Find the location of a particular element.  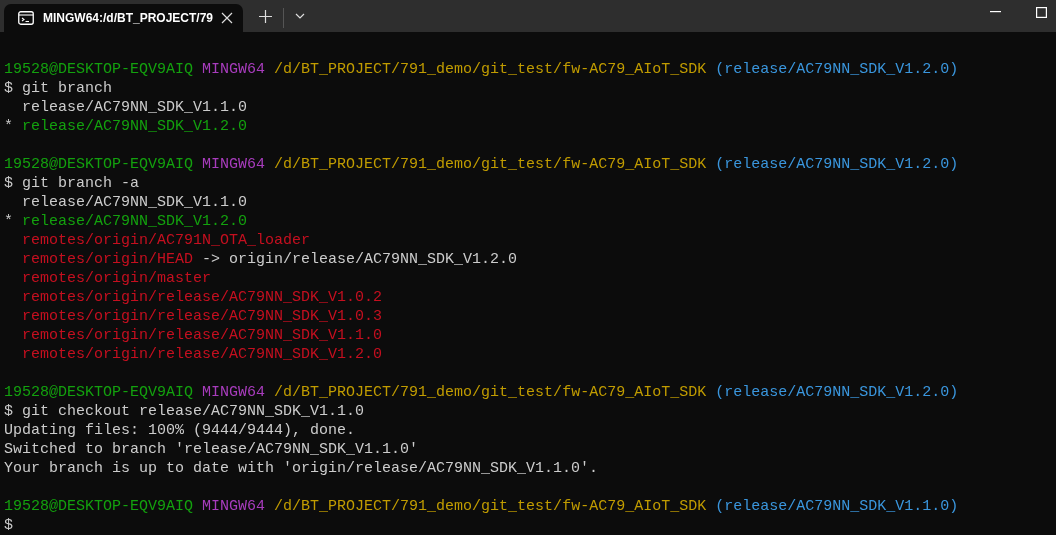

maximize-icon is located at coordinates (1041, 12).